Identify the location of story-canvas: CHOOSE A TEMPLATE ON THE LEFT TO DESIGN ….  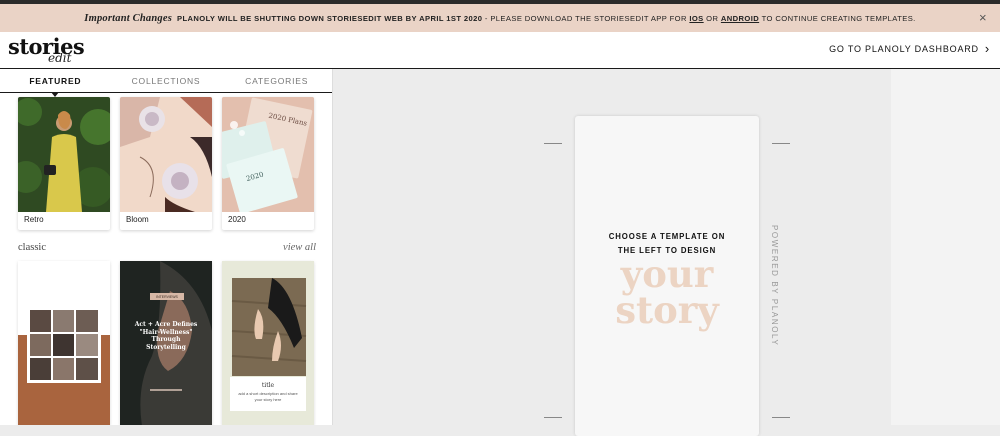
(667, 276).